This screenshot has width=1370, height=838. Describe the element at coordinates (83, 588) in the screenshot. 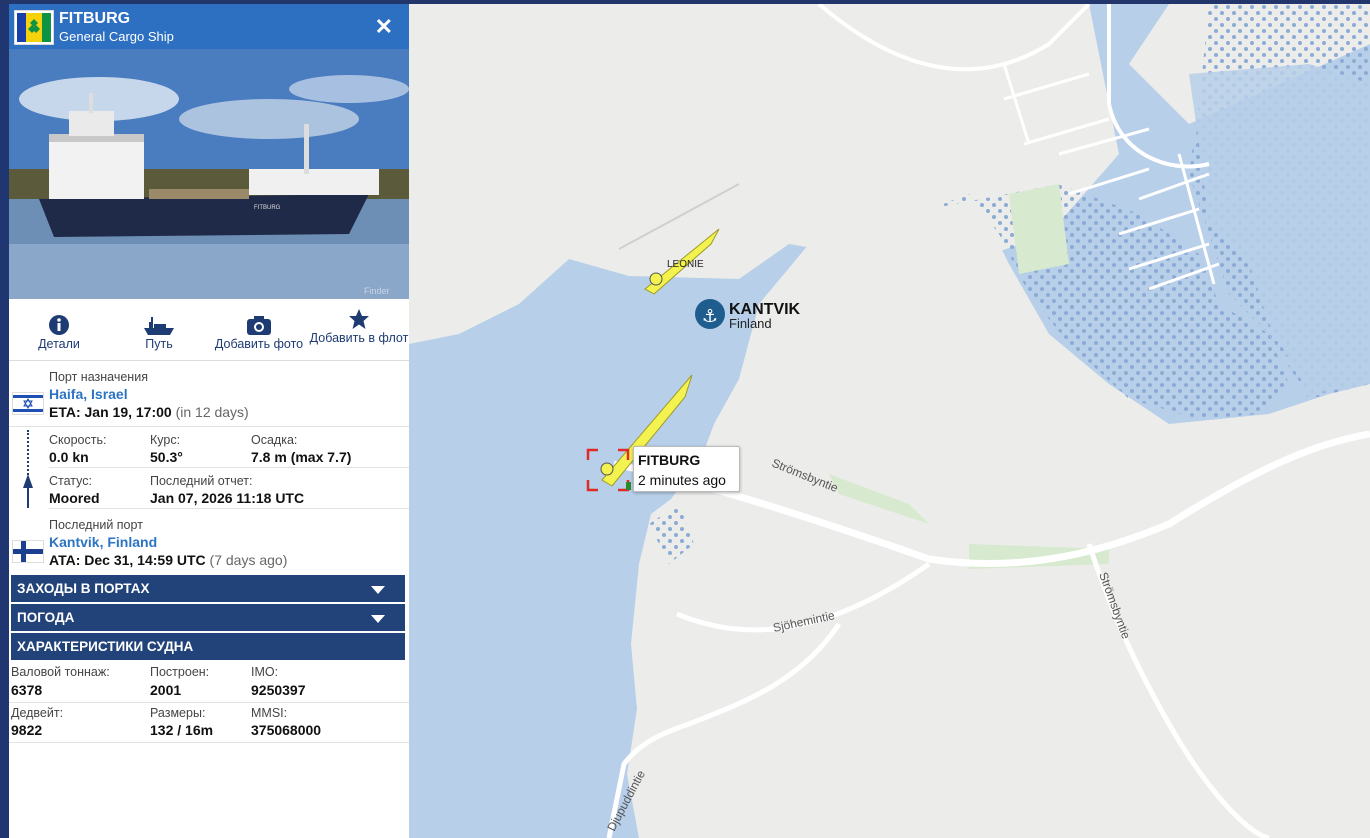

I see `port-calls-title: ЗАХОДЫ В ПОРТАХ` at that location.